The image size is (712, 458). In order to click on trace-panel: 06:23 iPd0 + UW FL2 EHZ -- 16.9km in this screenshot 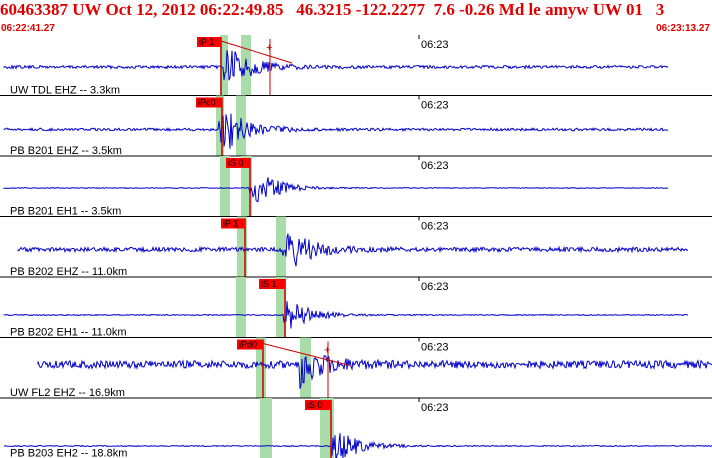, I will do `click(356, 368)`.